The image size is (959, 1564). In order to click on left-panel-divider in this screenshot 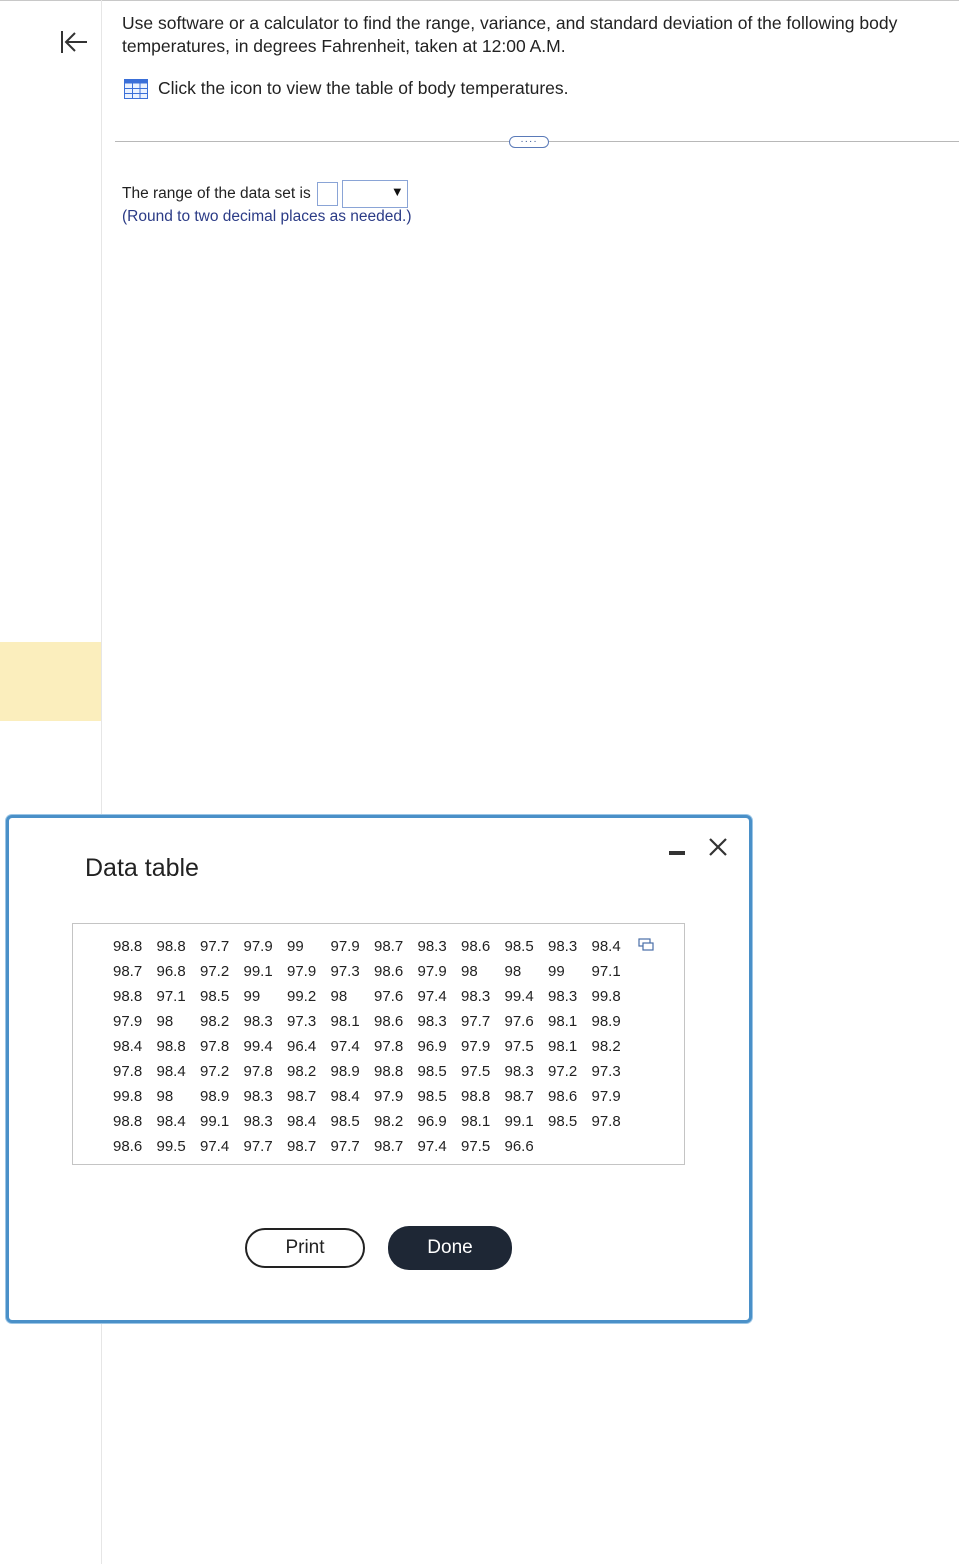, I will do `click(101, 782)`.